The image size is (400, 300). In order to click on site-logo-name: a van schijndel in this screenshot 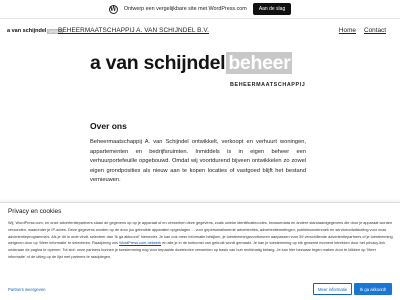, I will do `click(27, 31)`.